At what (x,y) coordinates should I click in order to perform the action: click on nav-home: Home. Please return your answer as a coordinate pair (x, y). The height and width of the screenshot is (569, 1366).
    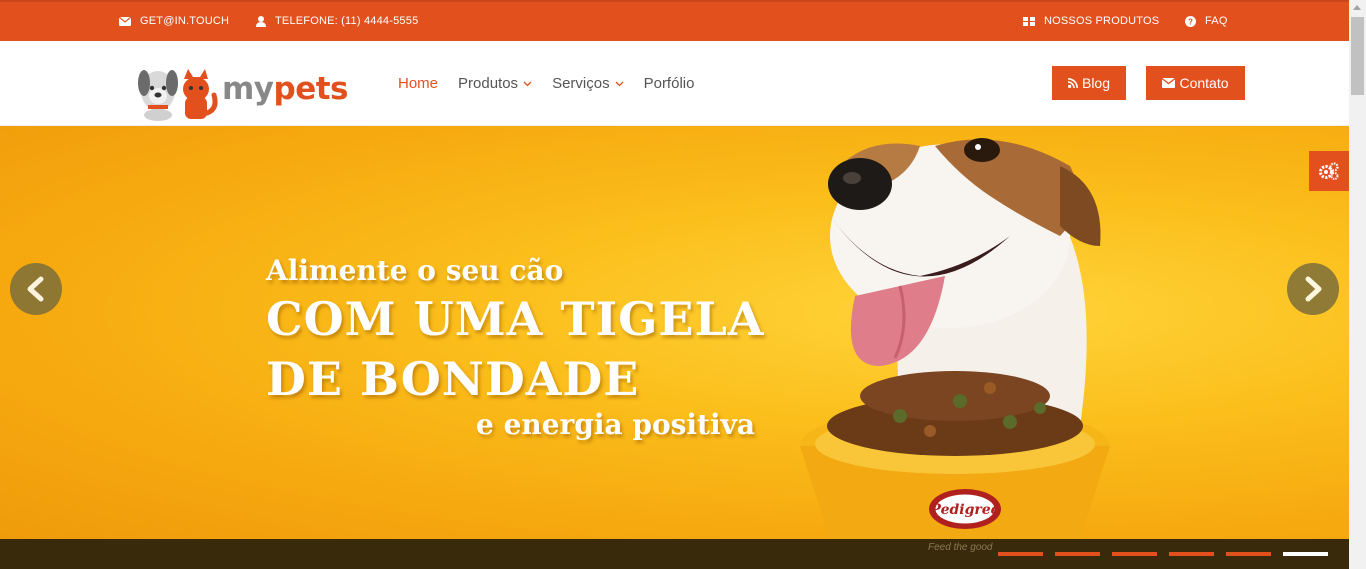
    Looking at the image, I should click on (418, 83).